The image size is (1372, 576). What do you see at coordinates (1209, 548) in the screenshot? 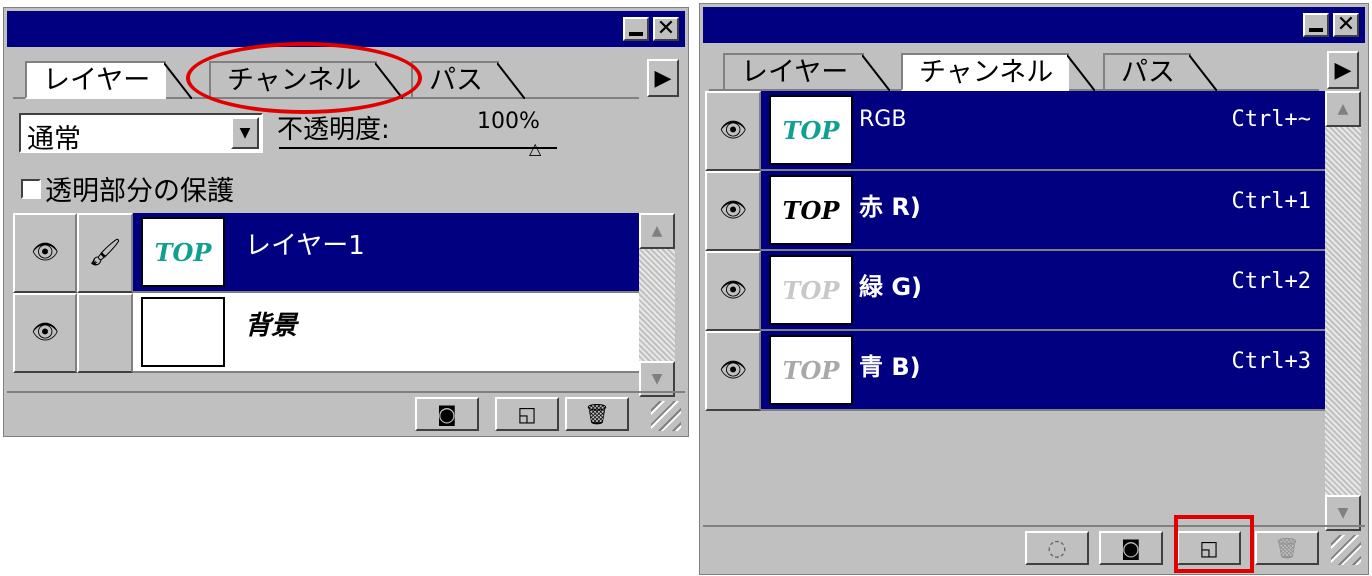
I see `new-channel-button: ◱` at bounding box center [1209, 548].